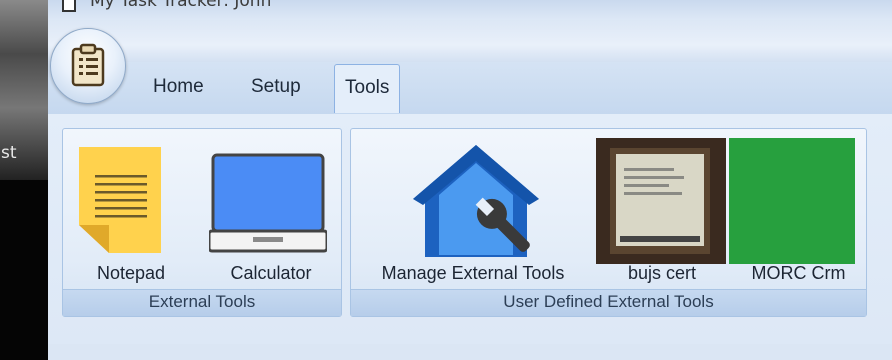 The height and width of the screenshot is (360, 892). I want to click on bujs-cert-button: bujs cert, so click(662, 209).